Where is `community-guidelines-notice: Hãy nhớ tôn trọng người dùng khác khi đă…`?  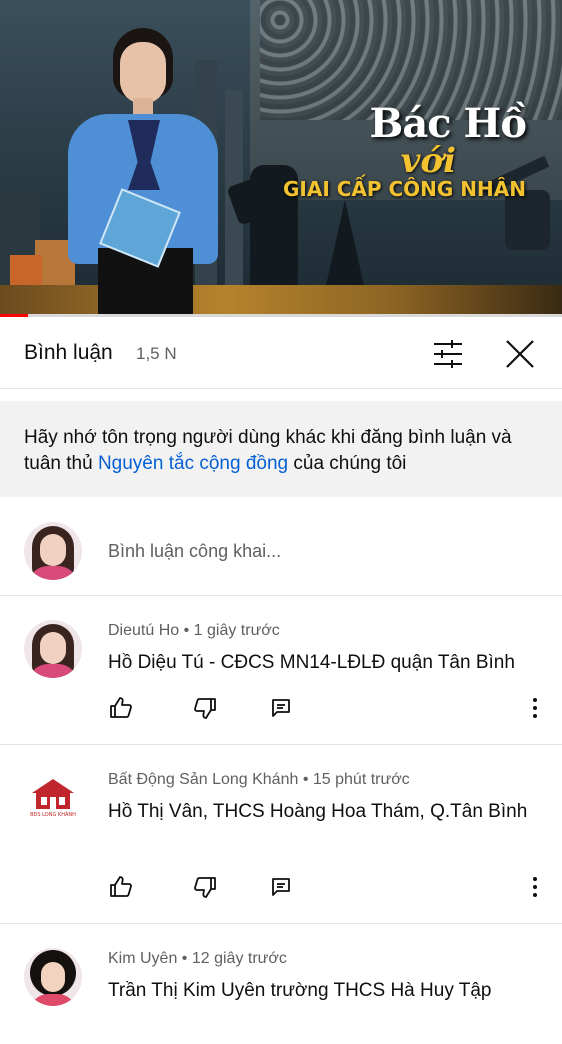
community-guidelines-notice: Hãy nhớ tôn trọng người dùng khác khi đă… is located at coordinates (281, 449).